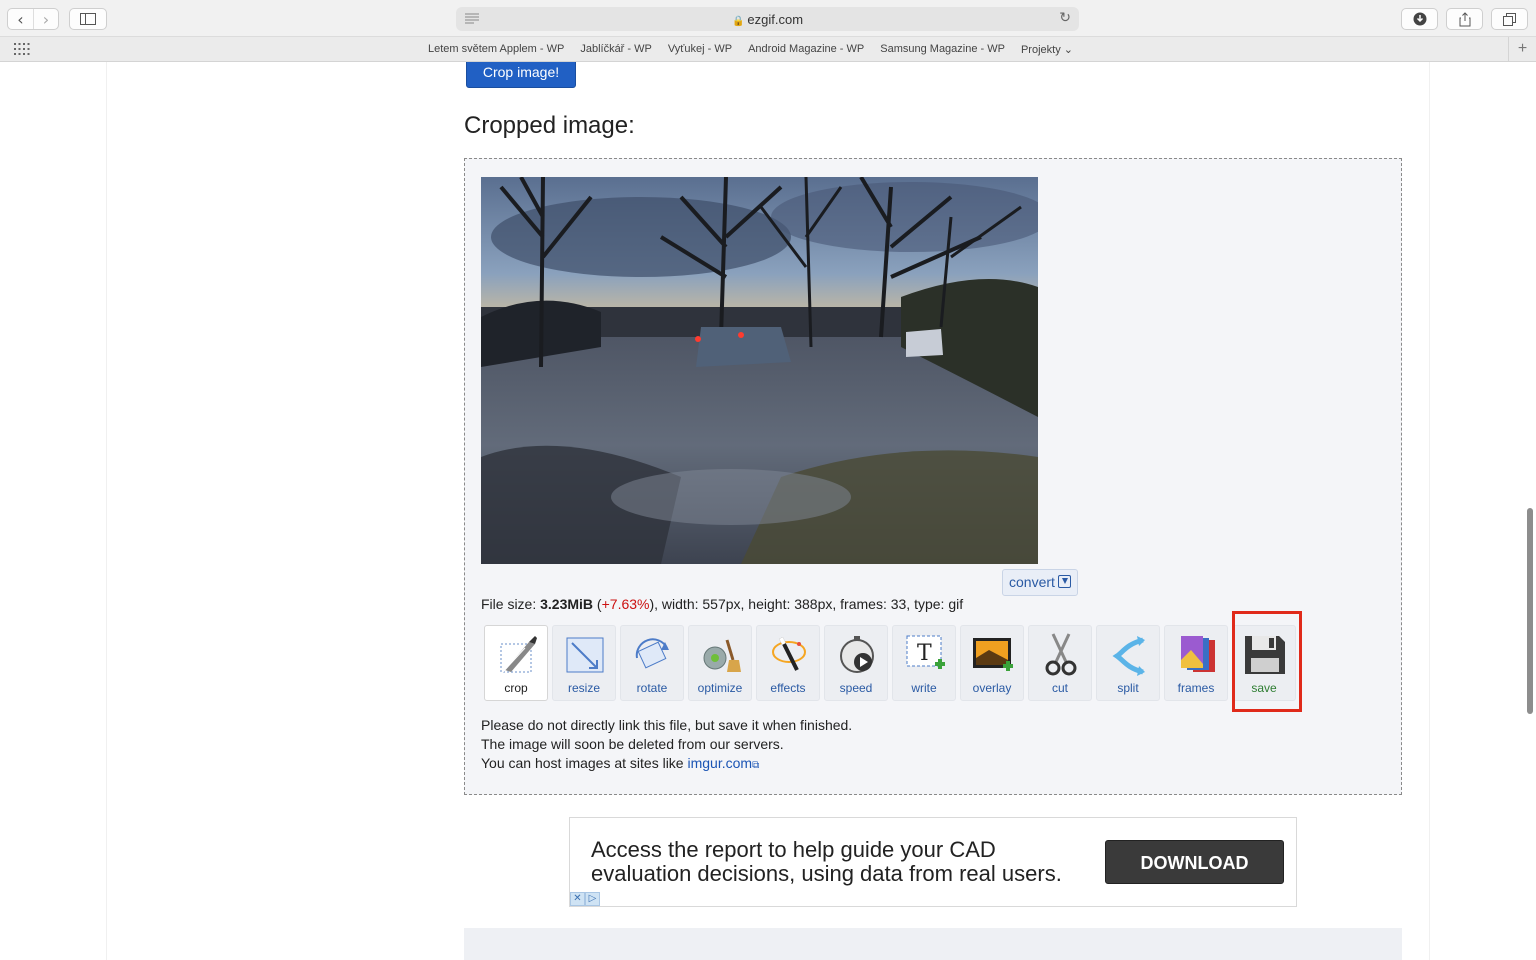 The image size is (1536, 960). What do you see at coordinates (20, 19) in the screenshot?
I see `back-button: ‹` at bounding box center [20, 19].